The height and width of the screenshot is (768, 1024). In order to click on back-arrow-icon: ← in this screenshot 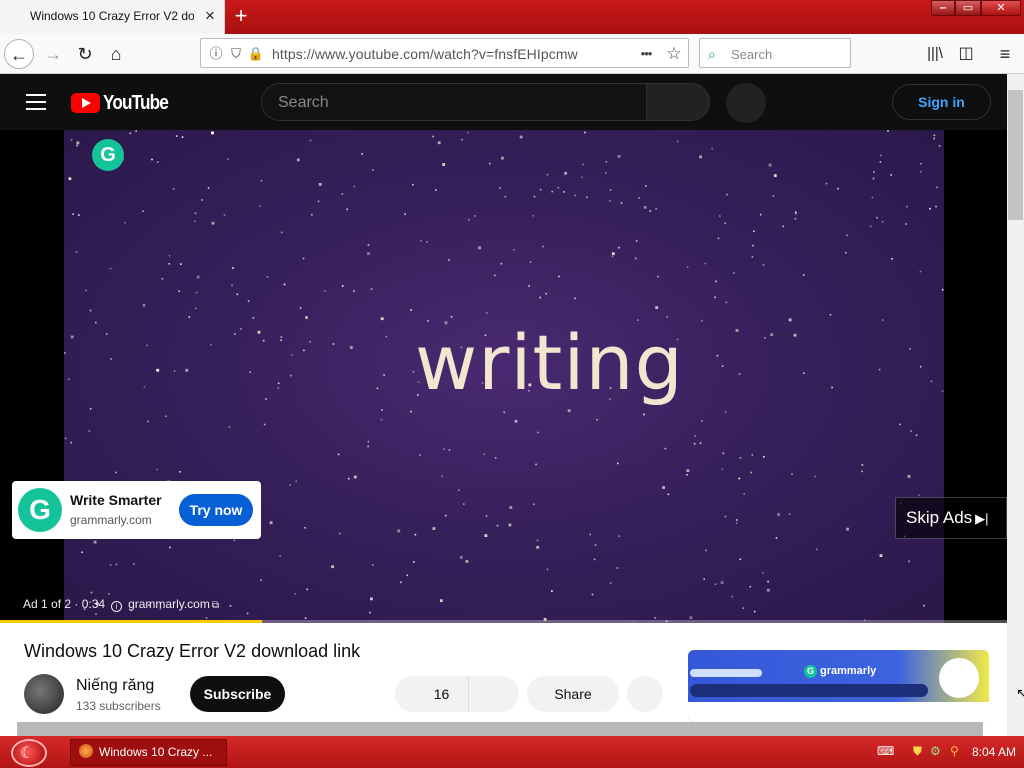, I will do `click(19, 54)`.